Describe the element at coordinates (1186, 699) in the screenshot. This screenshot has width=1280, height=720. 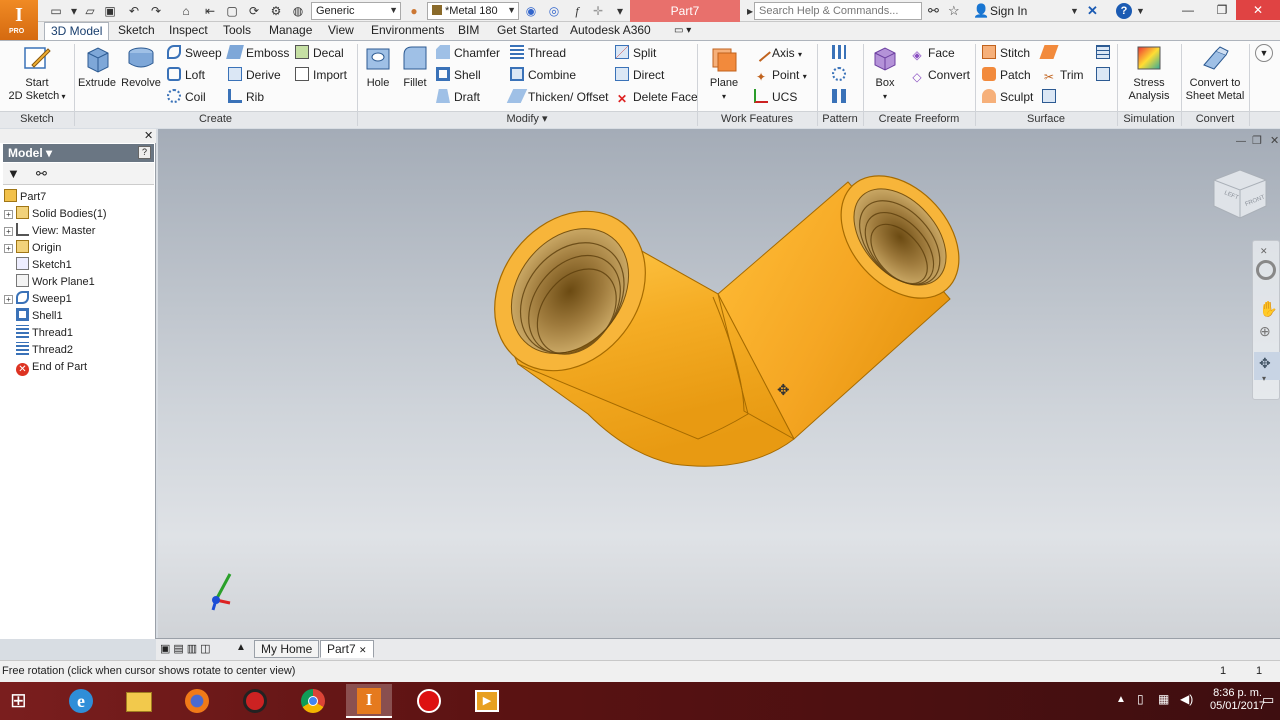
I see `volume-icon: ◀)` at that location.